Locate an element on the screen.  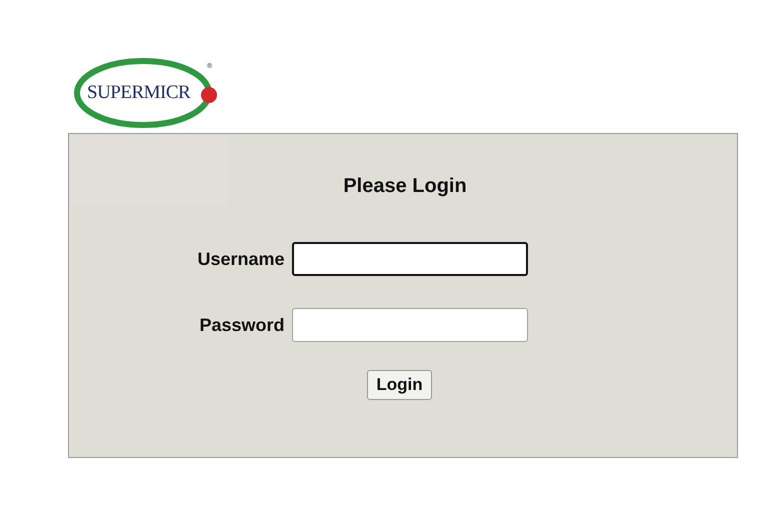
login-button: Login is located at coordinates (399, 385).